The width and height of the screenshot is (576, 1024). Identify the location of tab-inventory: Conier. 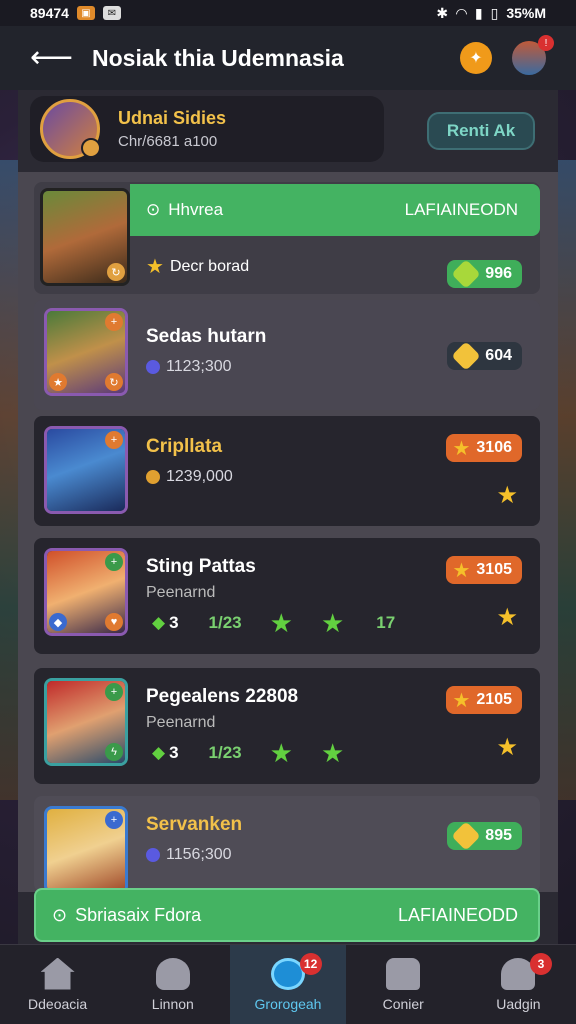
(403, 984).